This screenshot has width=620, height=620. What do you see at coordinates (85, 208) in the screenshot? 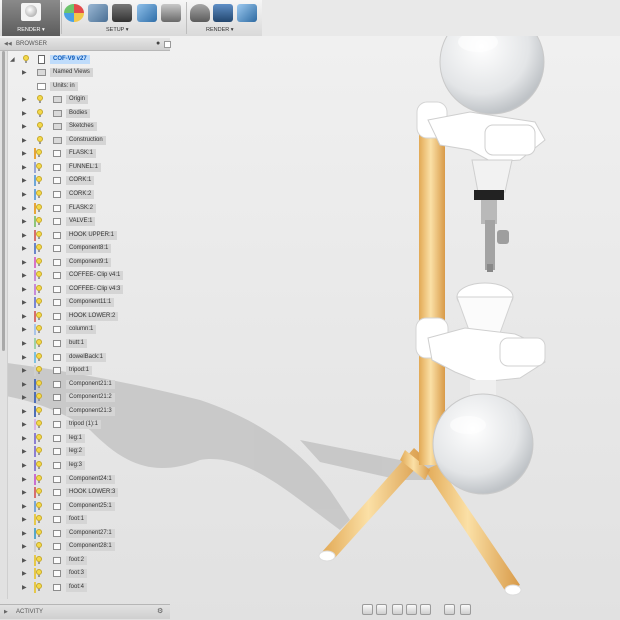
I see `tree-item: ▶ FLASK:2` at bounding box center [85, 208].